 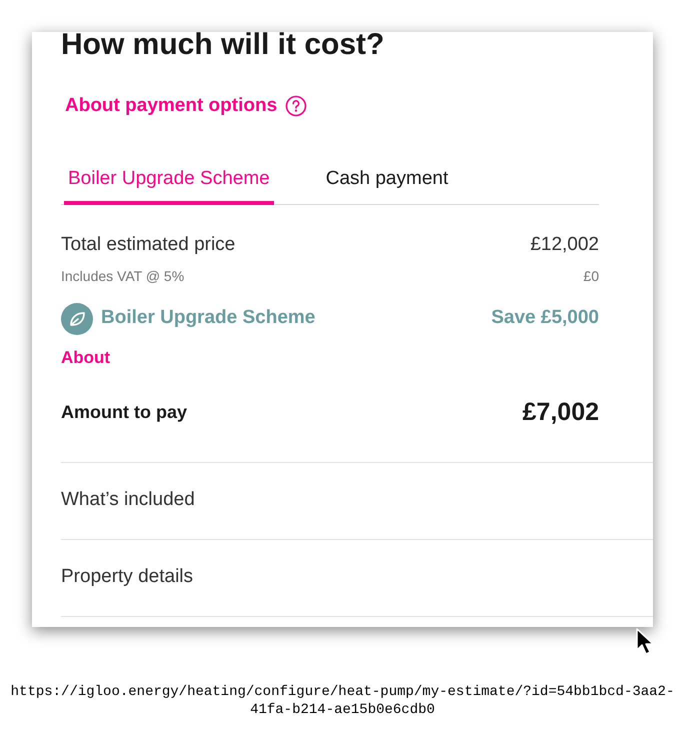 I want to click on accordion-item: Property details, so click(x=127, y=577).